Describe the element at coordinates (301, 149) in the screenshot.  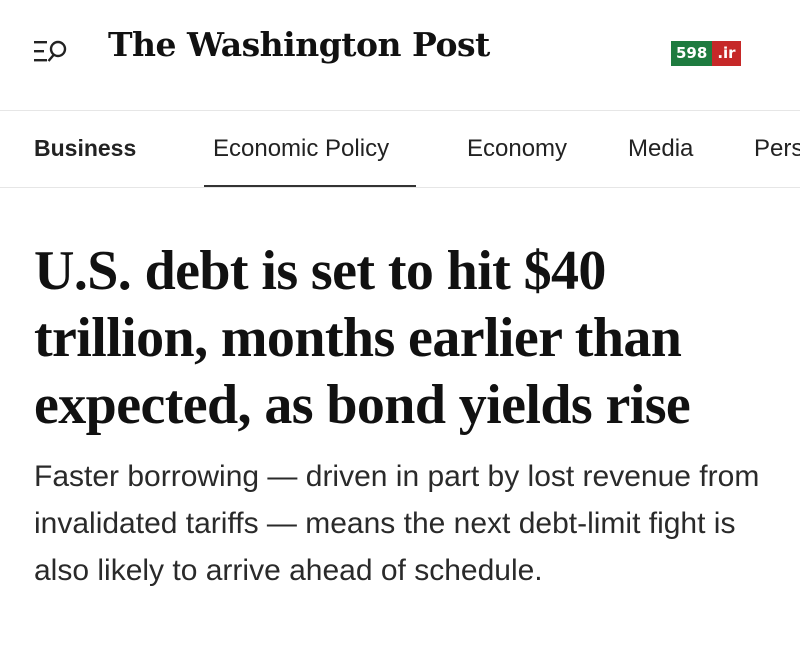
I see `nav-item-economic-policy: Economic Policy` at that location.